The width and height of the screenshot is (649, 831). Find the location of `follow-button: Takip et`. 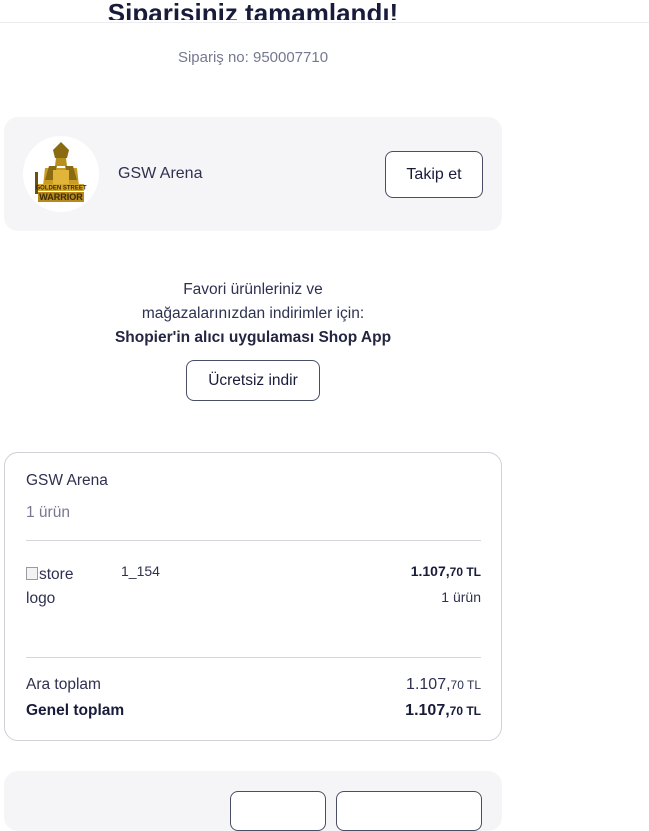

follow-button: Takip et is located at coordinates (434, 174).